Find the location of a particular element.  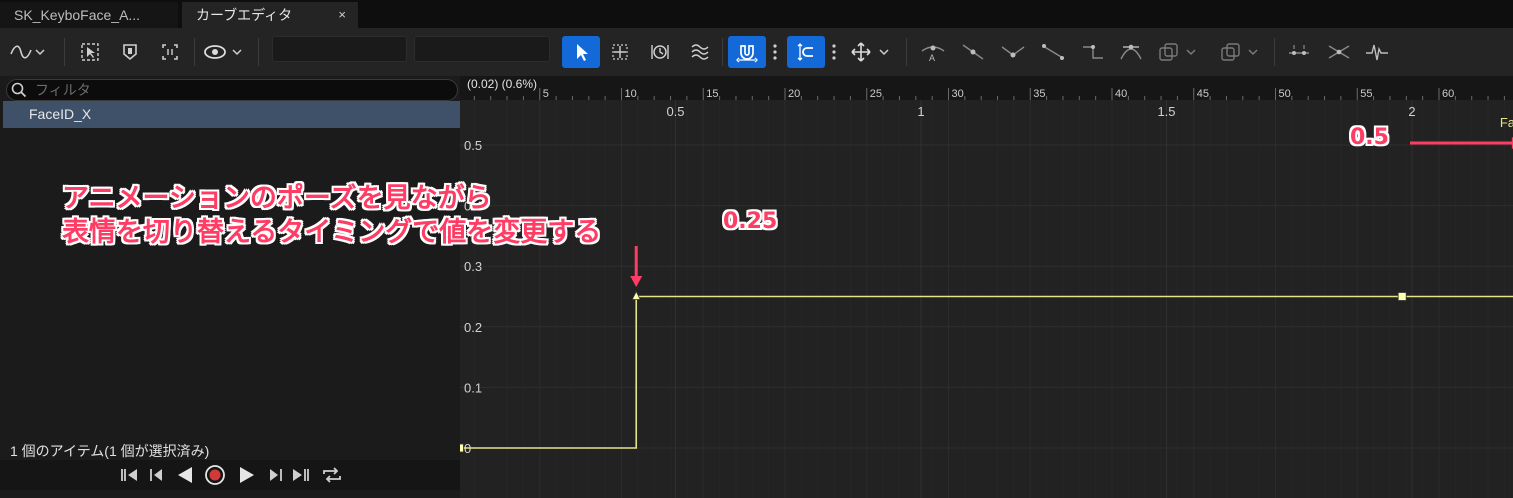

curve-list-item: FaceID_X is located at coordinates (231, 114).